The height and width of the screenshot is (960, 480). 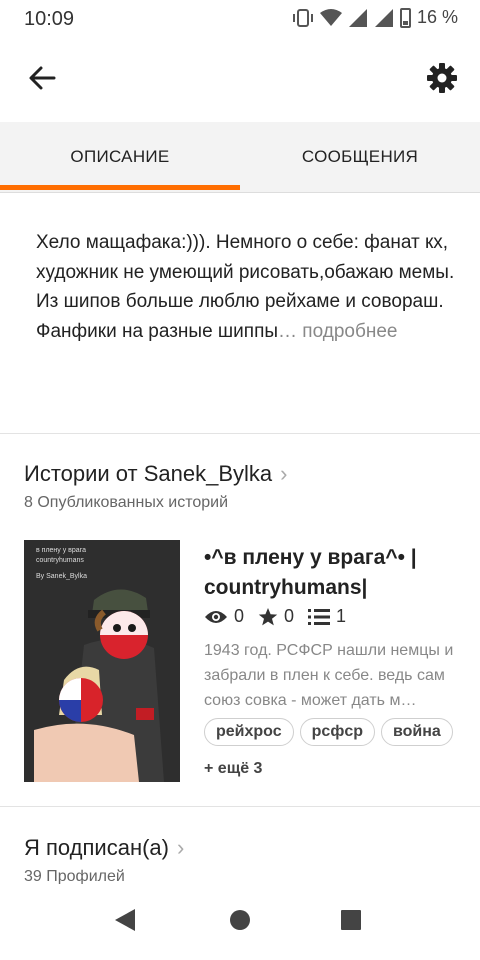 I want to click on signal-icon, so click(x=357, y=17).